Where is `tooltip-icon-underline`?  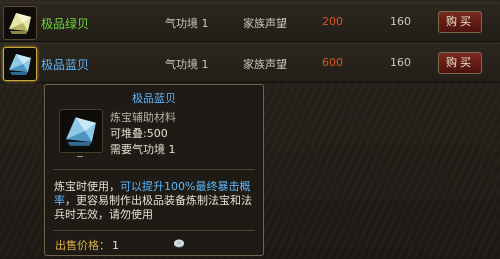
tooltip-icon-underline is located at coordinates (80, 156).